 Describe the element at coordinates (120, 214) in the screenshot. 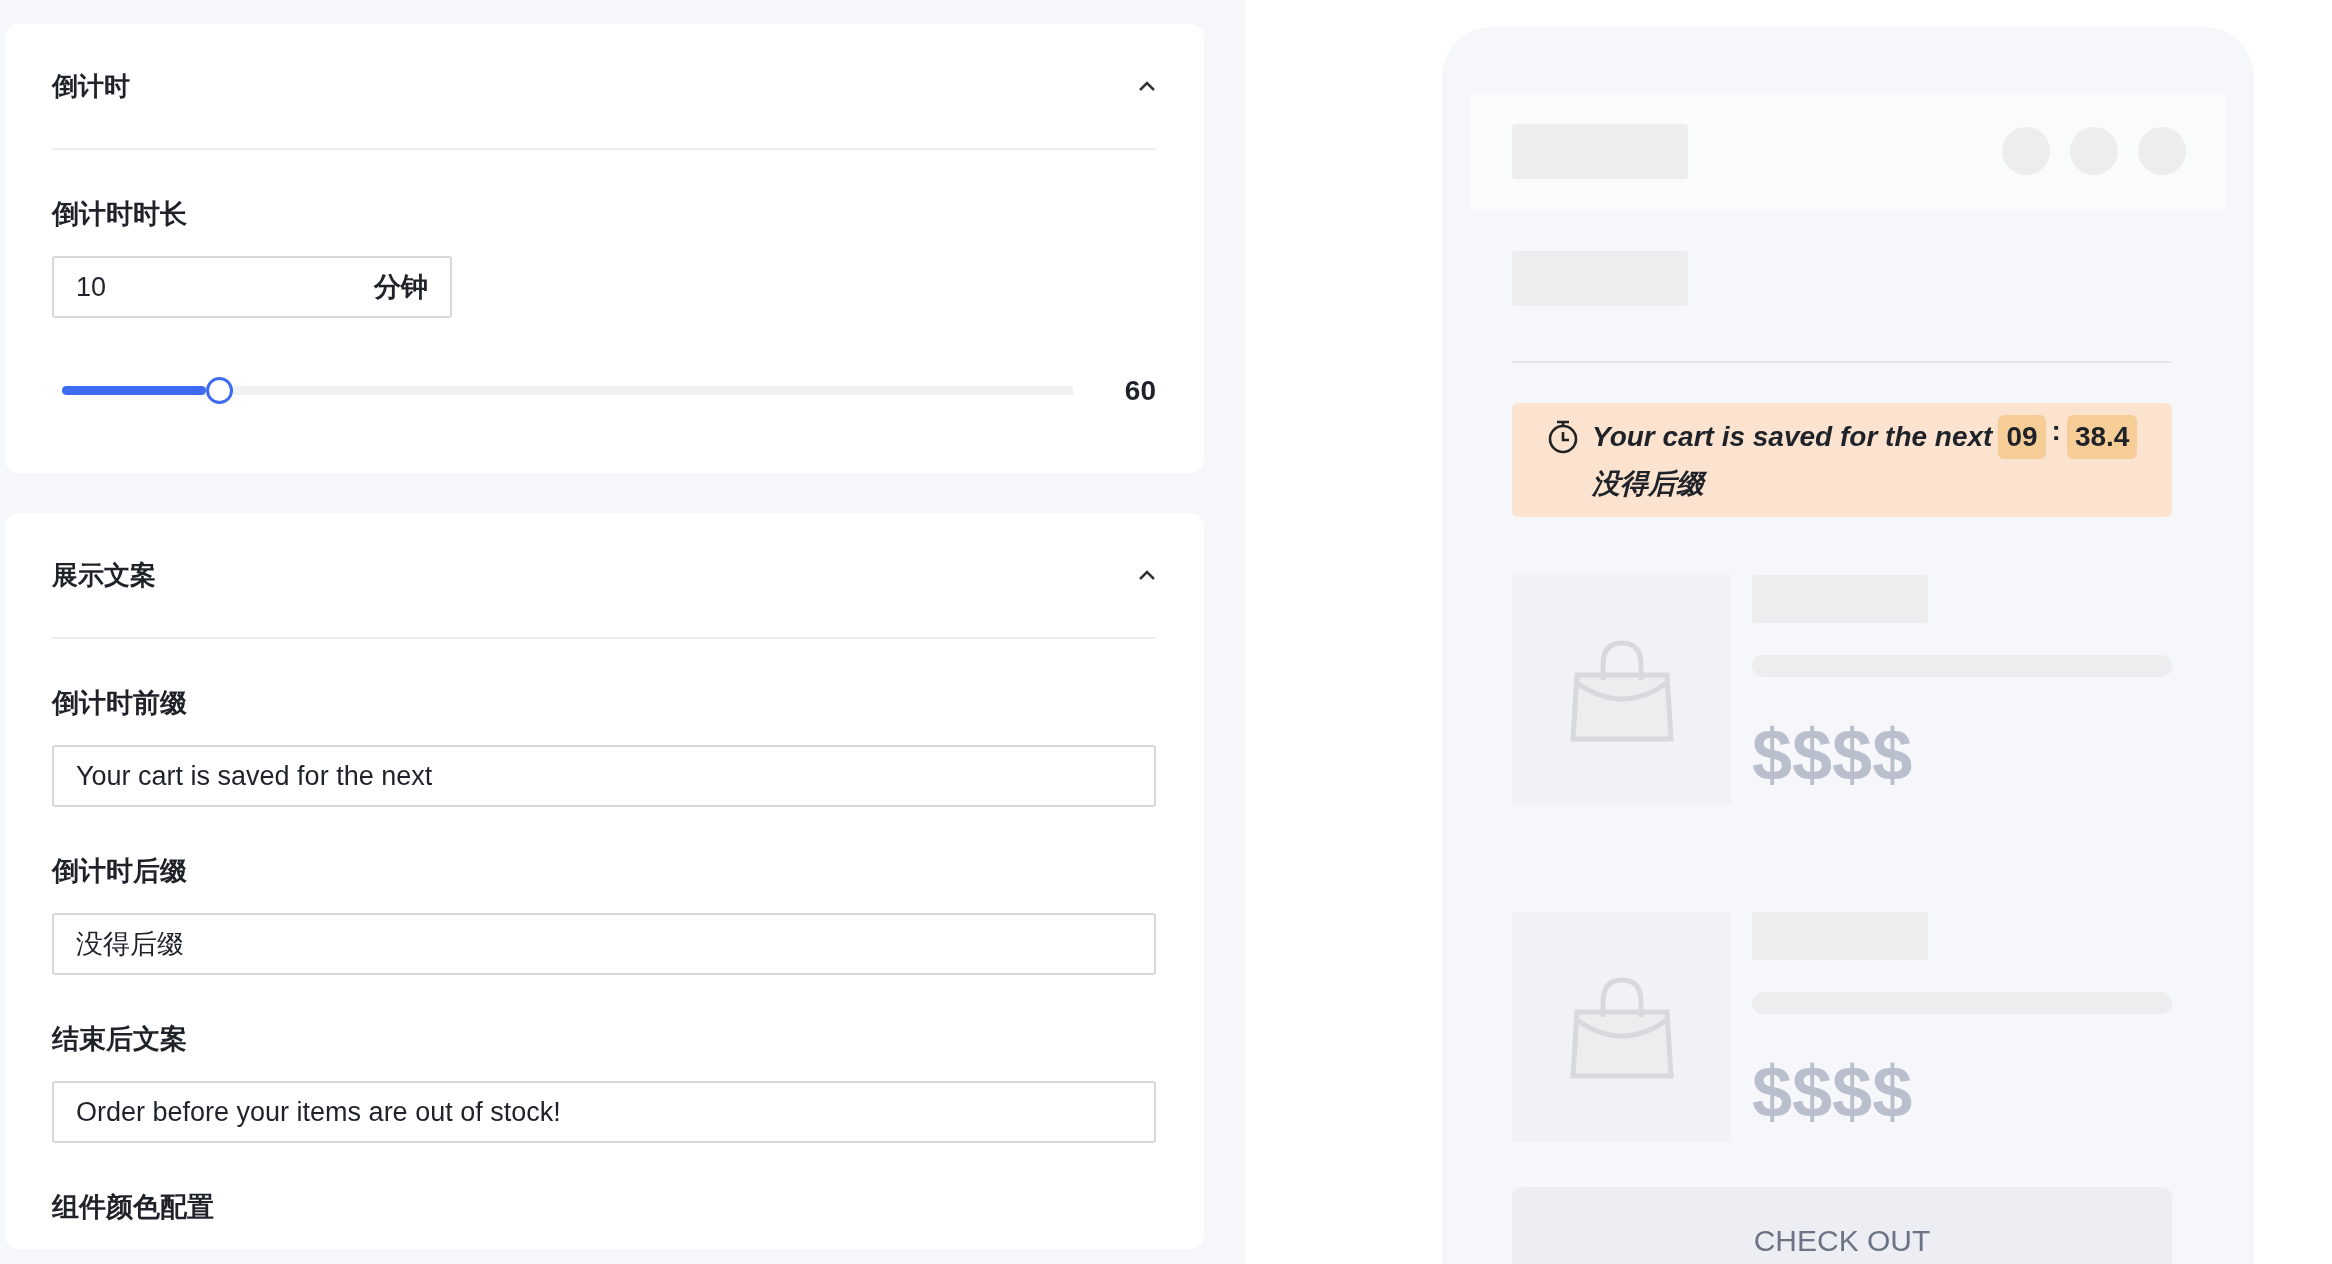

I see `field-label: 倒计时时长` at that location.